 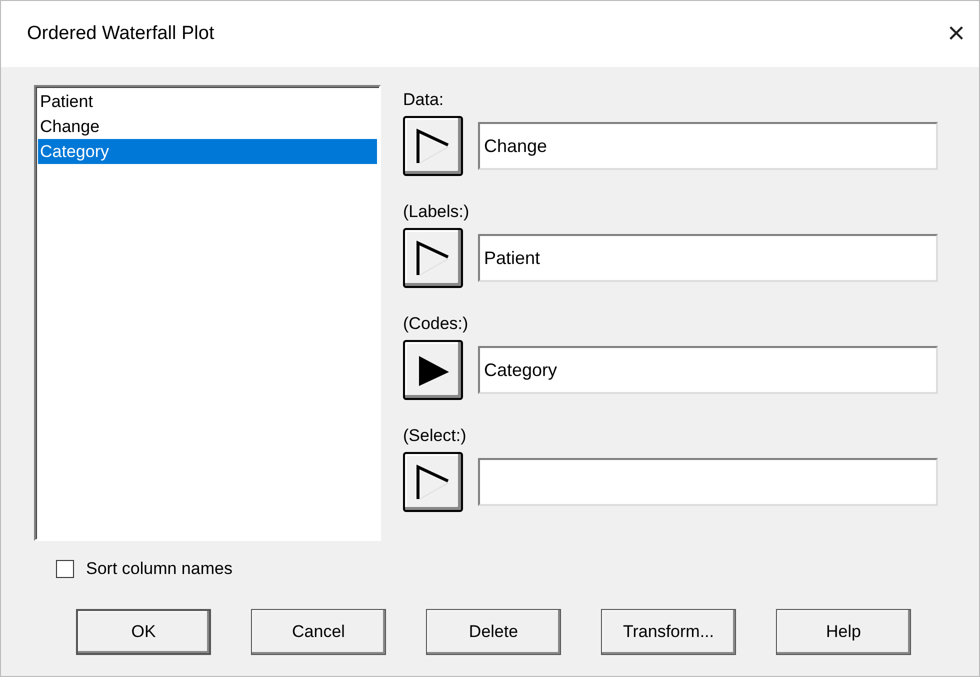 What do you see at coordinates (159, 569) in the screenshot?
I see `checkbox-label: Sort column names` at bounding box center [159, 569].